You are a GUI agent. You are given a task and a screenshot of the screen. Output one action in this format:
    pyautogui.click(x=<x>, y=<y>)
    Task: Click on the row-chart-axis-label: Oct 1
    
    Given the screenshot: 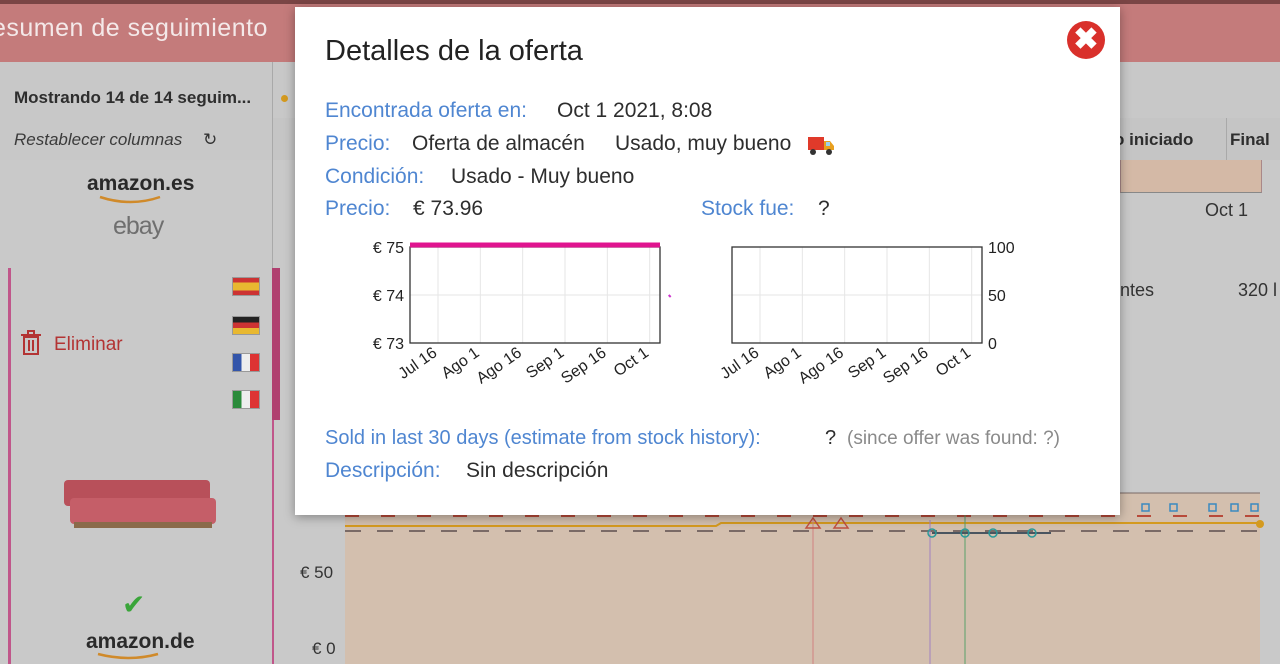 What is the action you would take?
    pyautogui.click(x=1227, y=210)
    